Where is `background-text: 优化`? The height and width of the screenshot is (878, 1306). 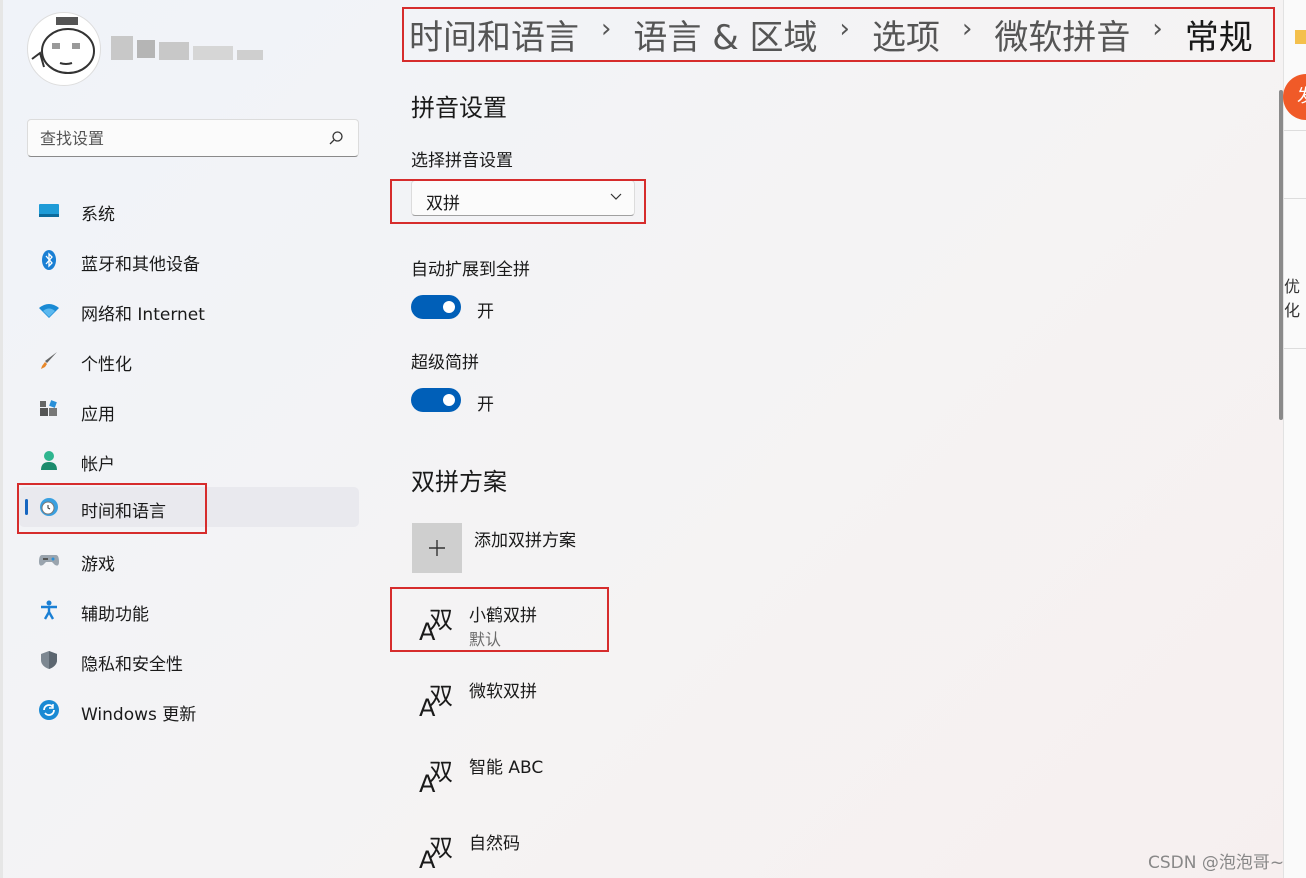 background-text: 优化 is located at coordinates (1292, 298).